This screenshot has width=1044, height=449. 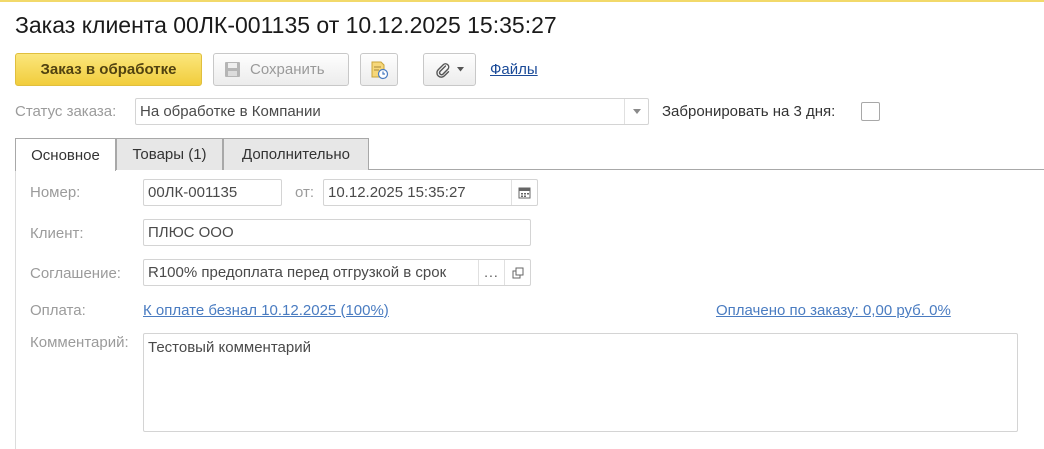 I want to click on floppy-disk-icon, so click(x=232, y=69).